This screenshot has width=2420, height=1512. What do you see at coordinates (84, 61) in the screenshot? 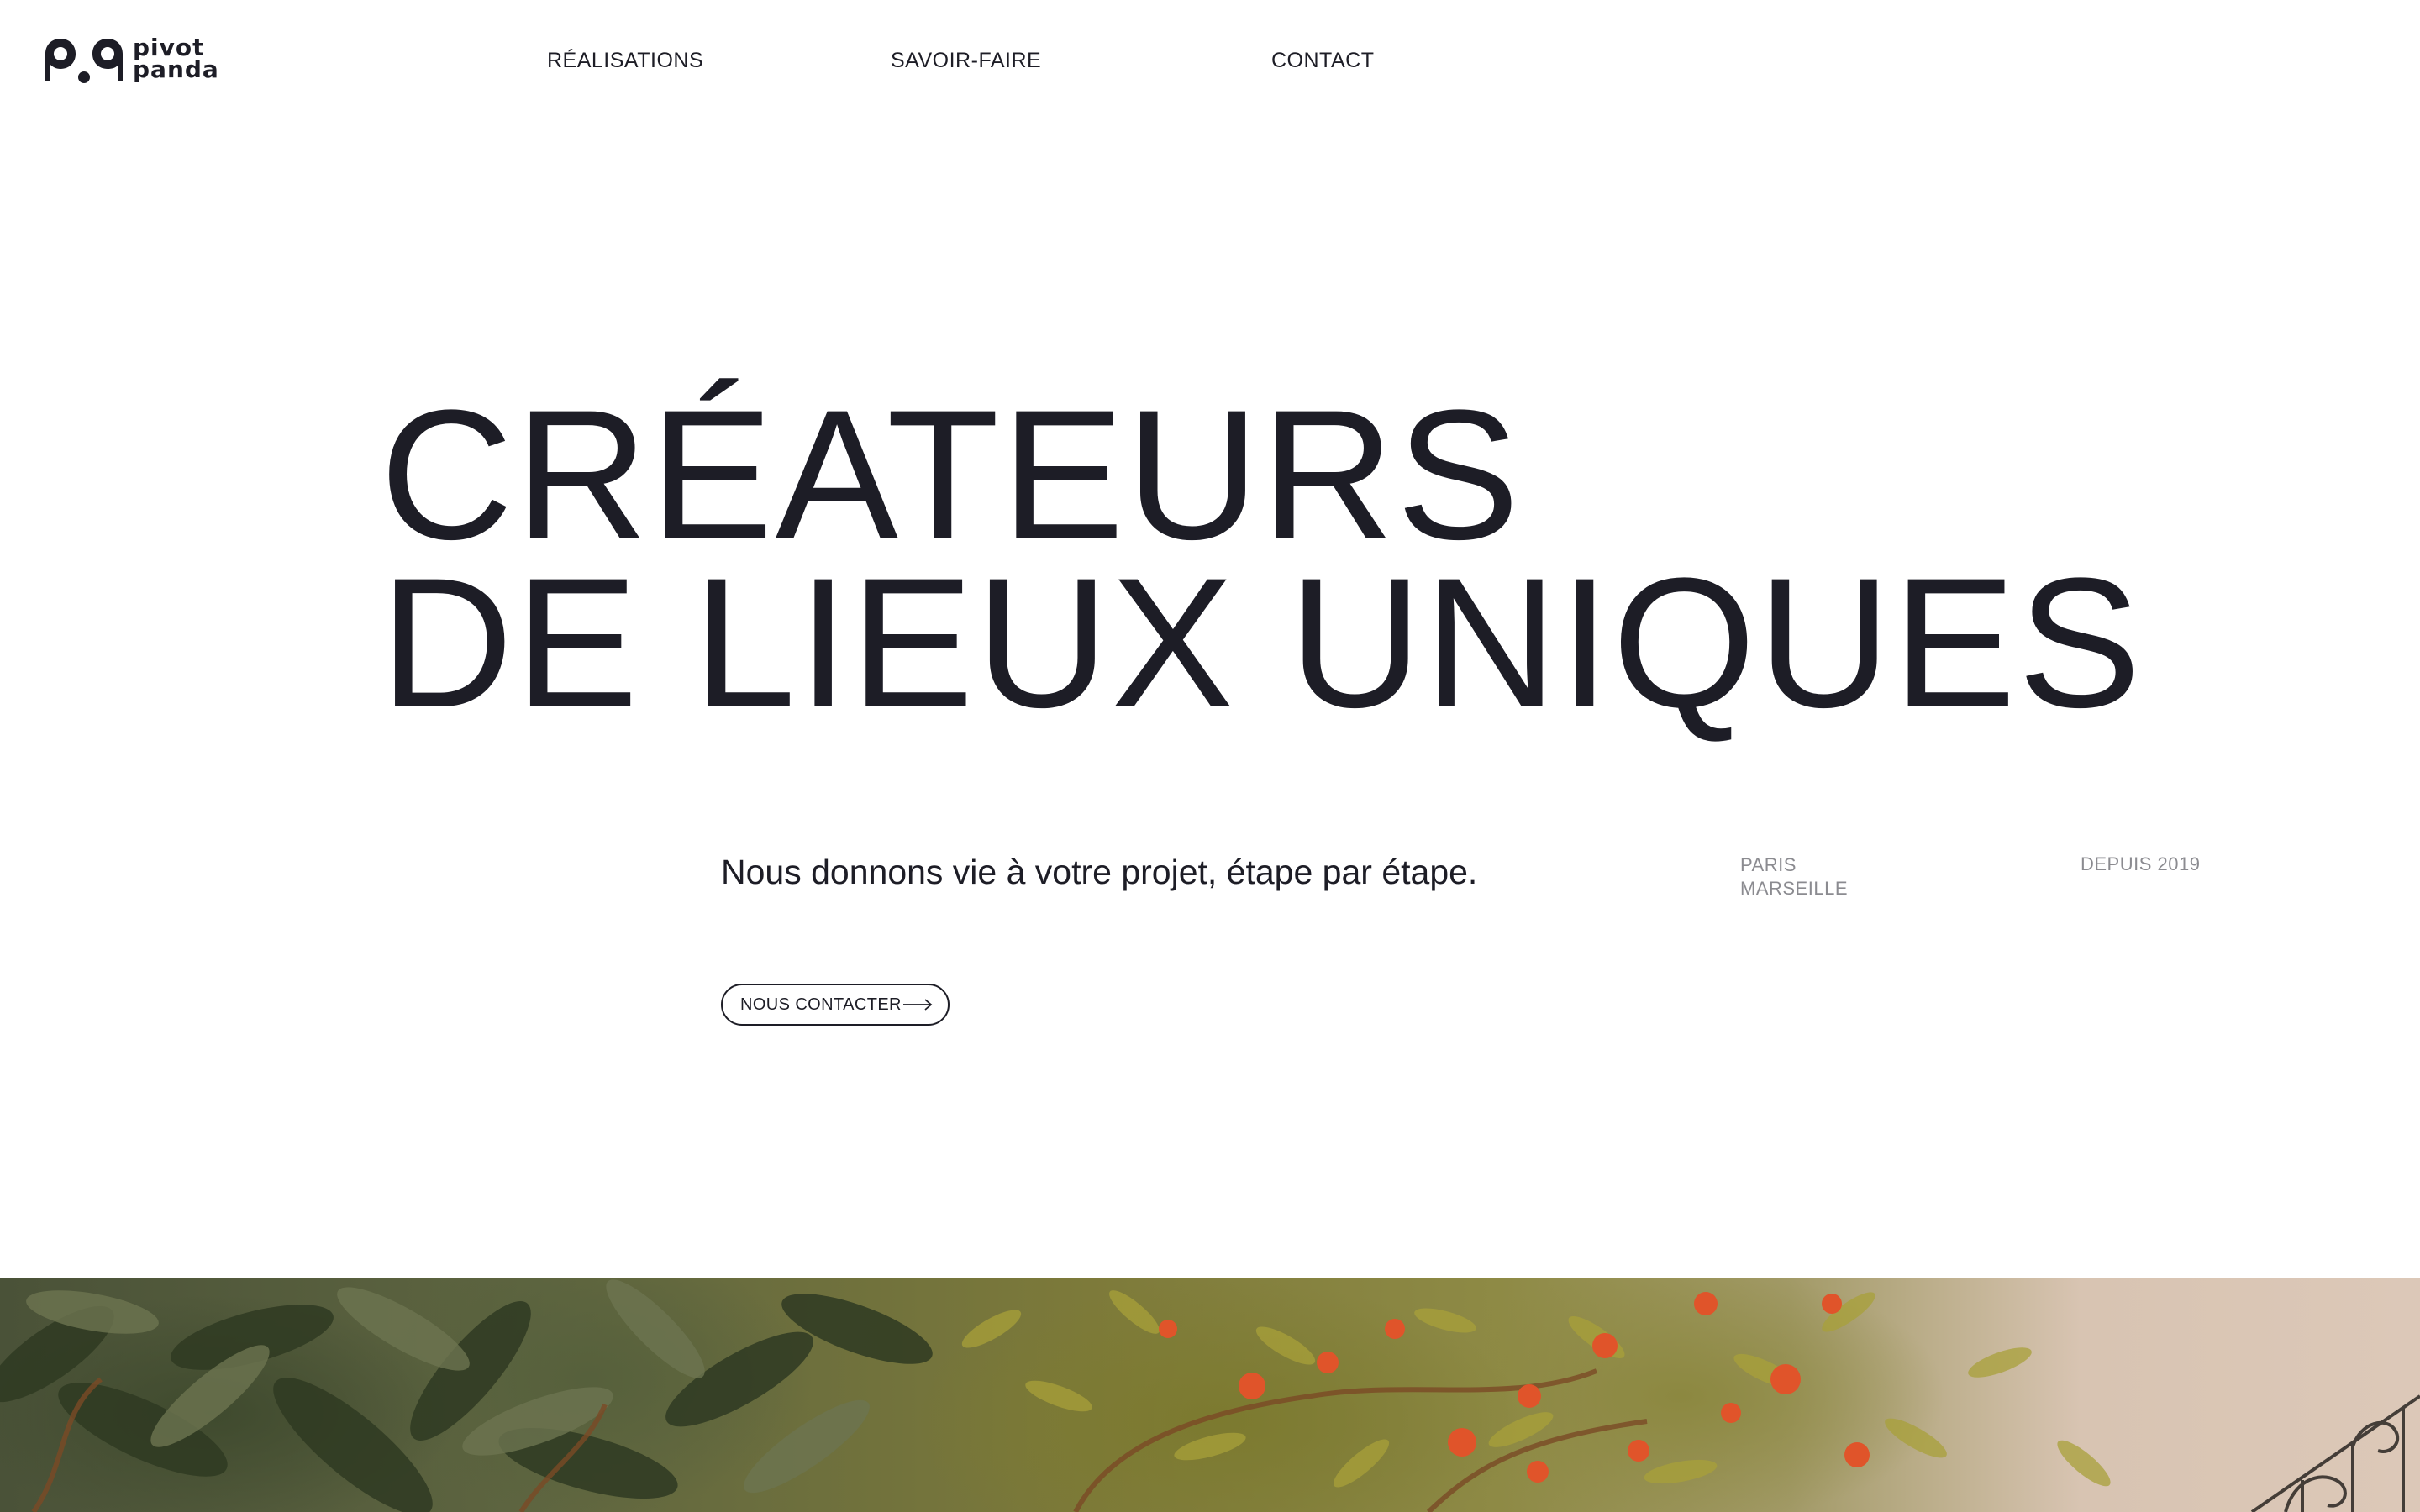
I see `panda-logo-icon` at bounding box center [84, 61].